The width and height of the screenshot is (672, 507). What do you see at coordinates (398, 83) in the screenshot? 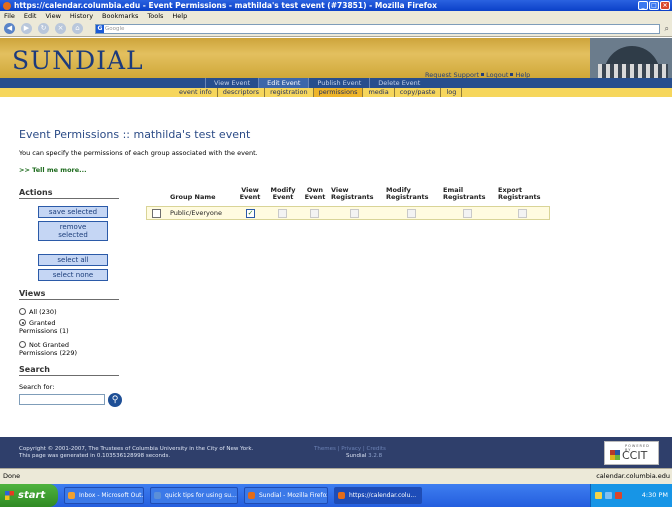
I see `tab-delete-event: Delete Event` at bounding box center [398, 83].